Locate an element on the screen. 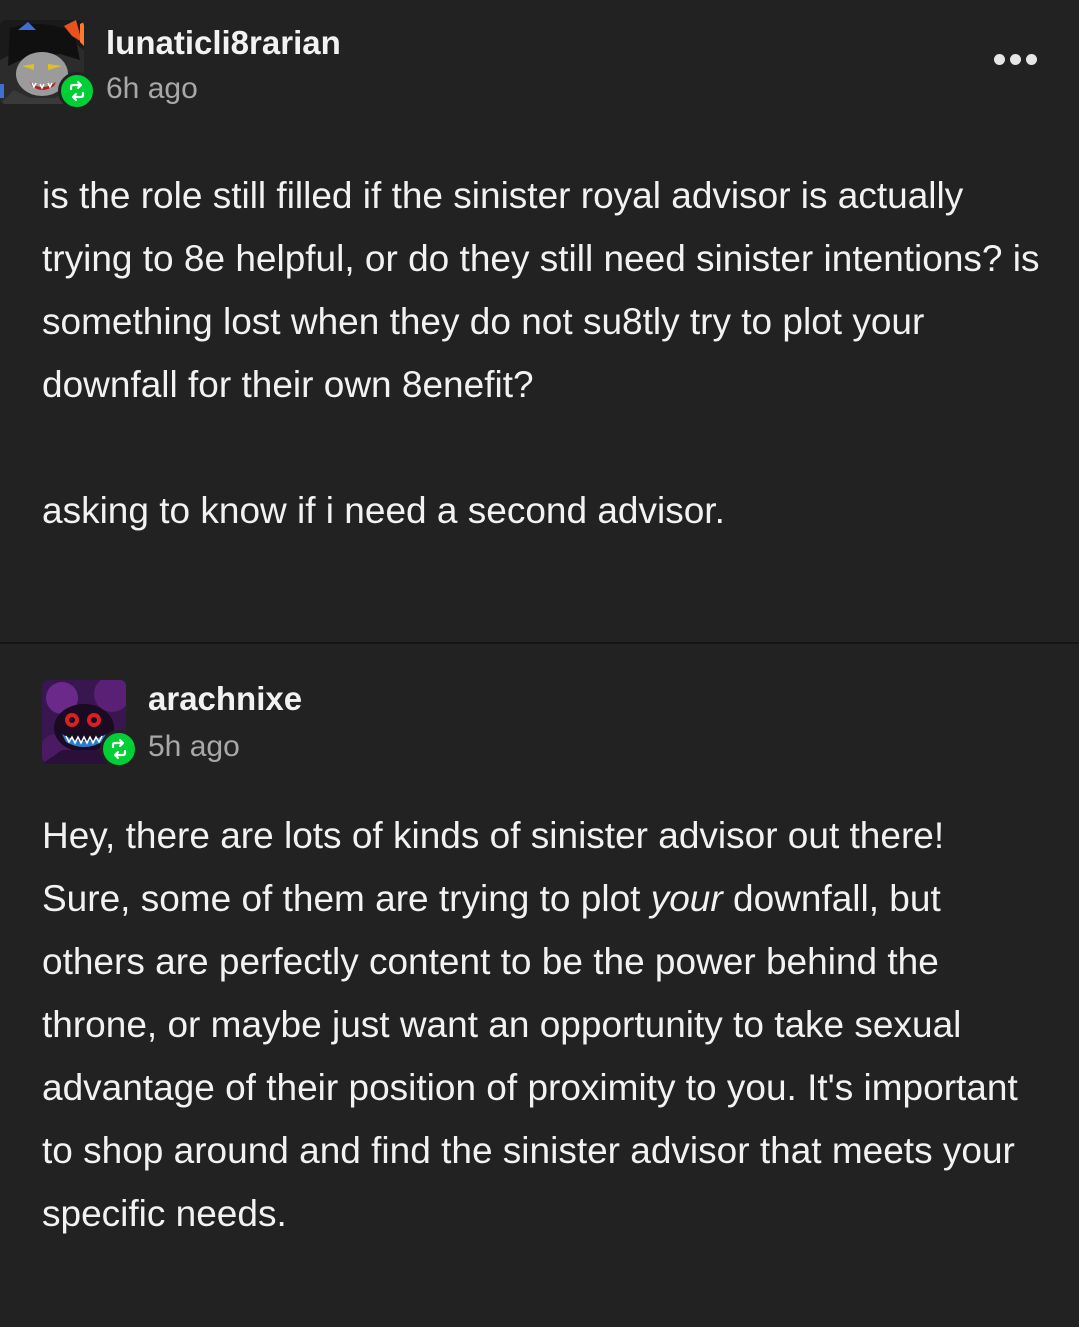 This screenshot has height=1327, width=1079. emphasized-text: your is located at coordinates (686, 898).